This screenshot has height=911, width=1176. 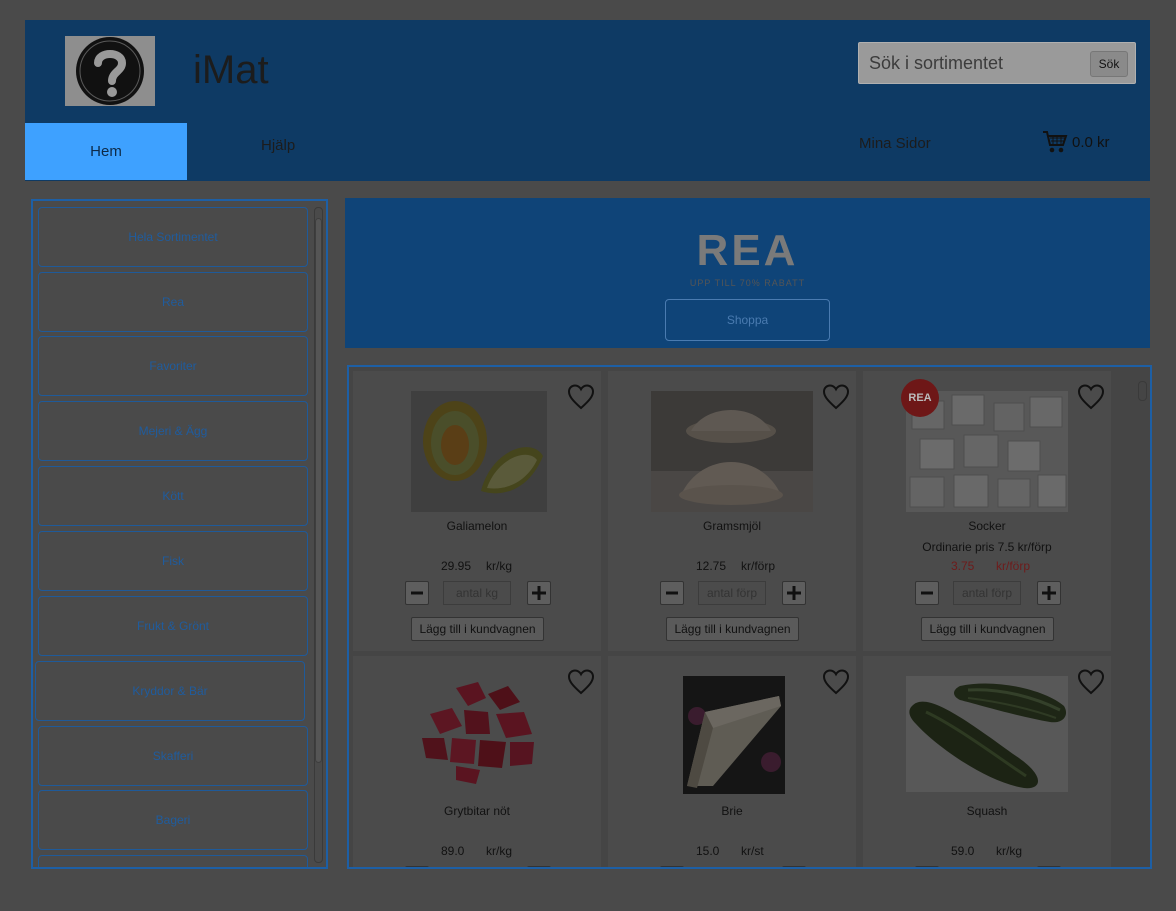 I want to click on shop-sale-button: Shoppa, so click(x=747, y=320).